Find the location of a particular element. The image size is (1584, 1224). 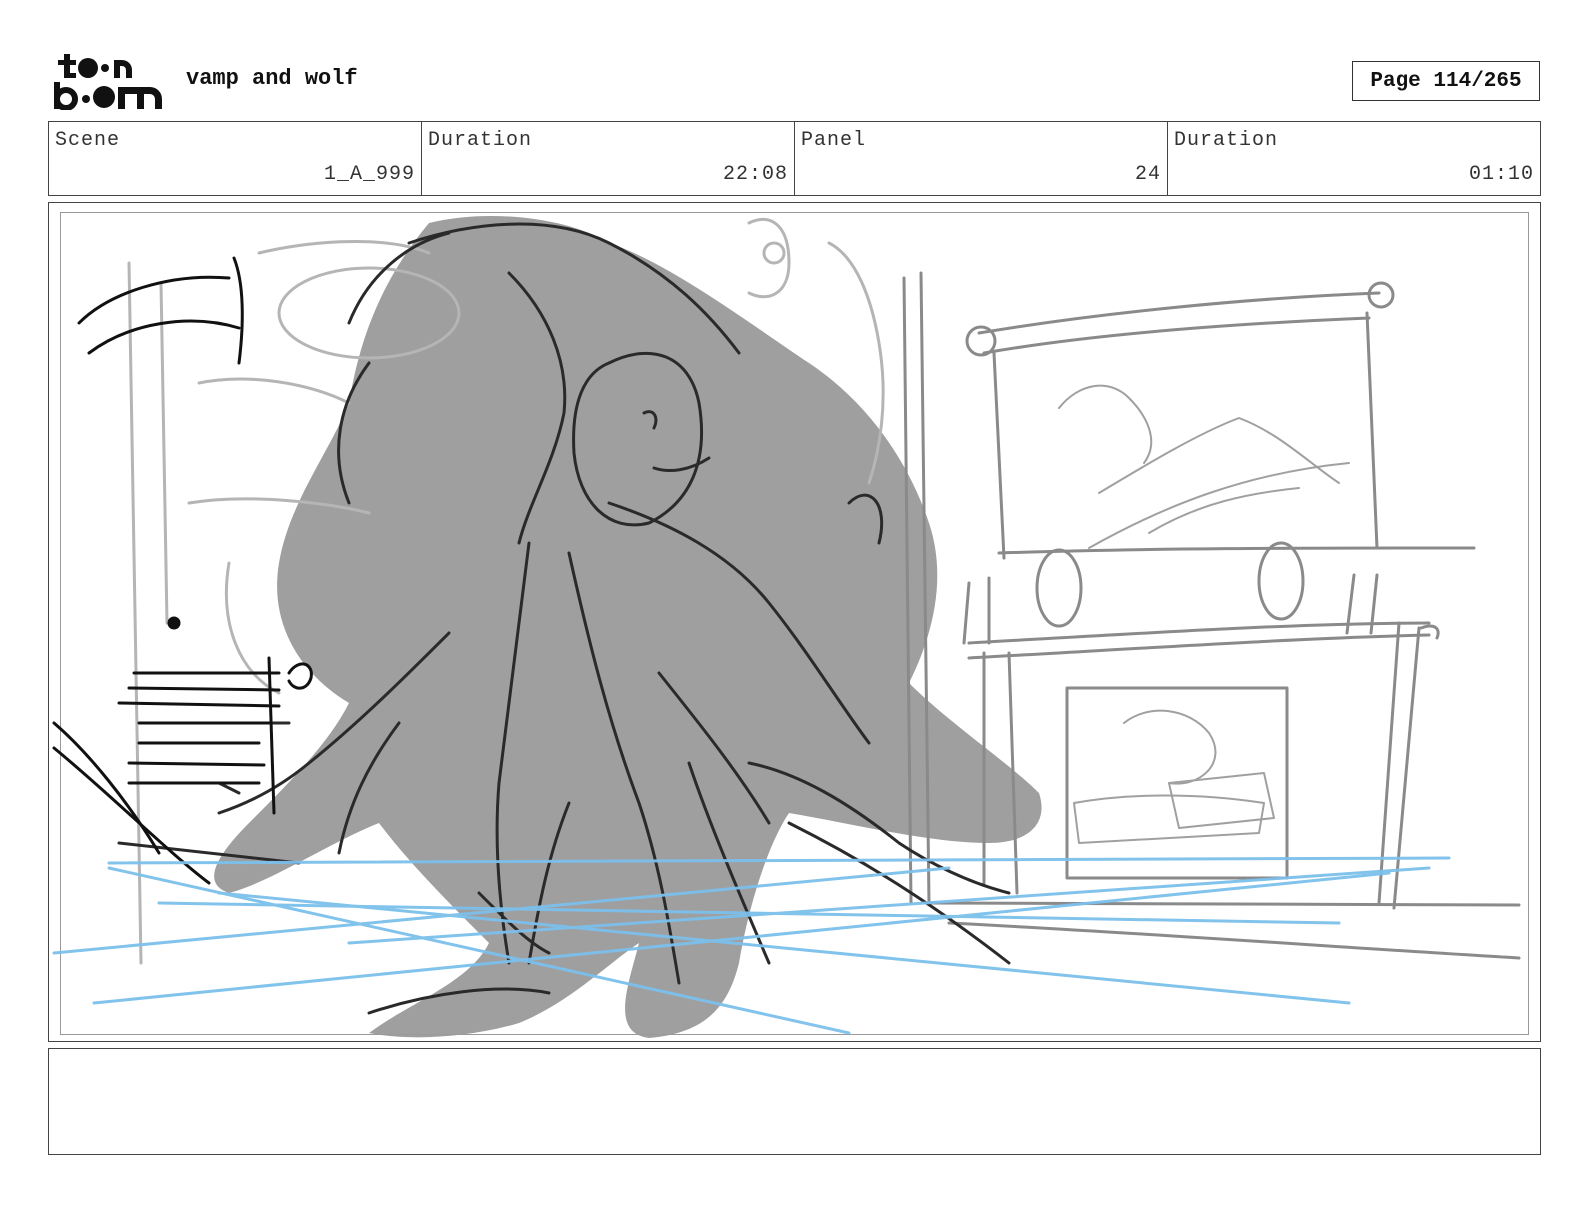

panel-duration-value: 01:10 is located at coordinates (1501, 174).